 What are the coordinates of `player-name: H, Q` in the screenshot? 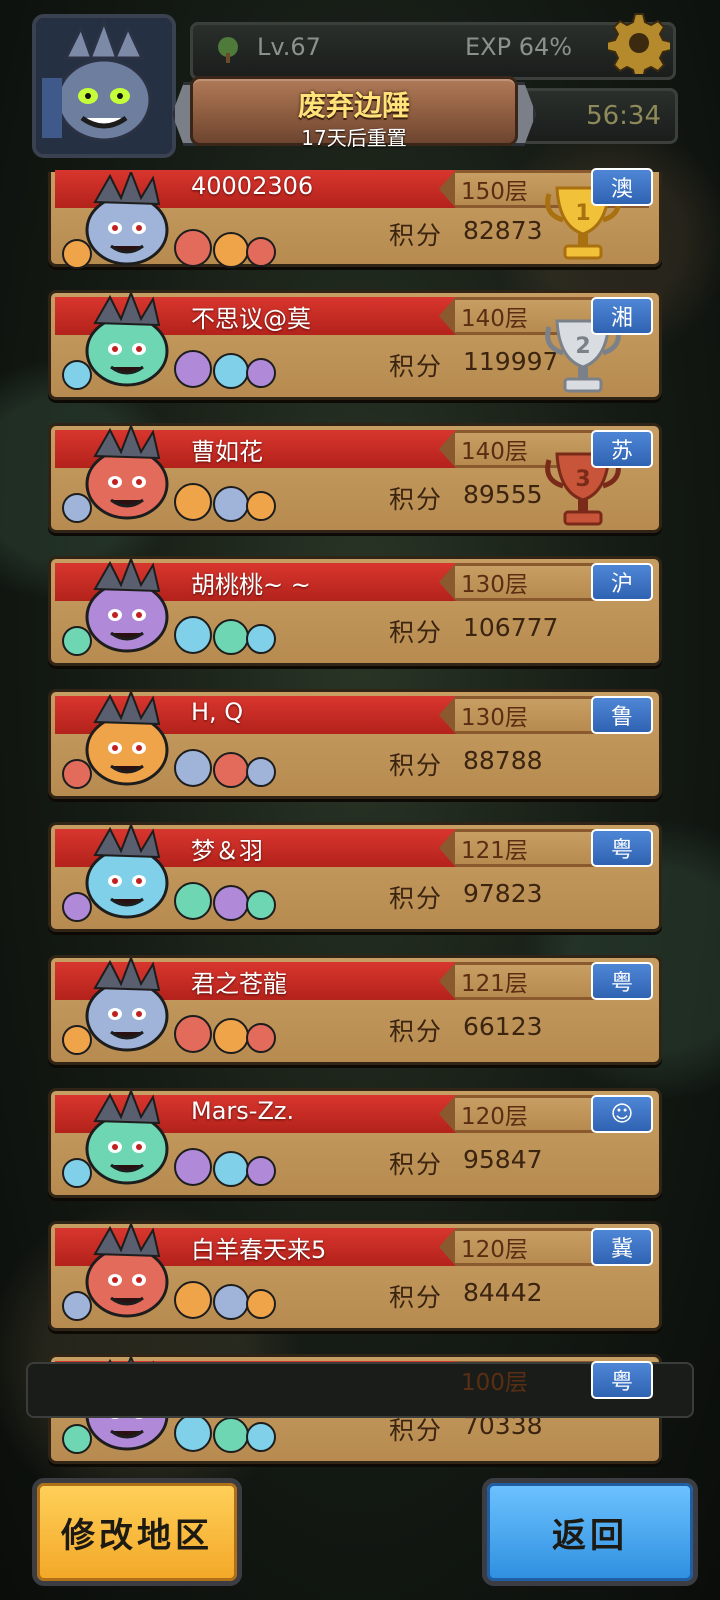 It's located at (217, 712).